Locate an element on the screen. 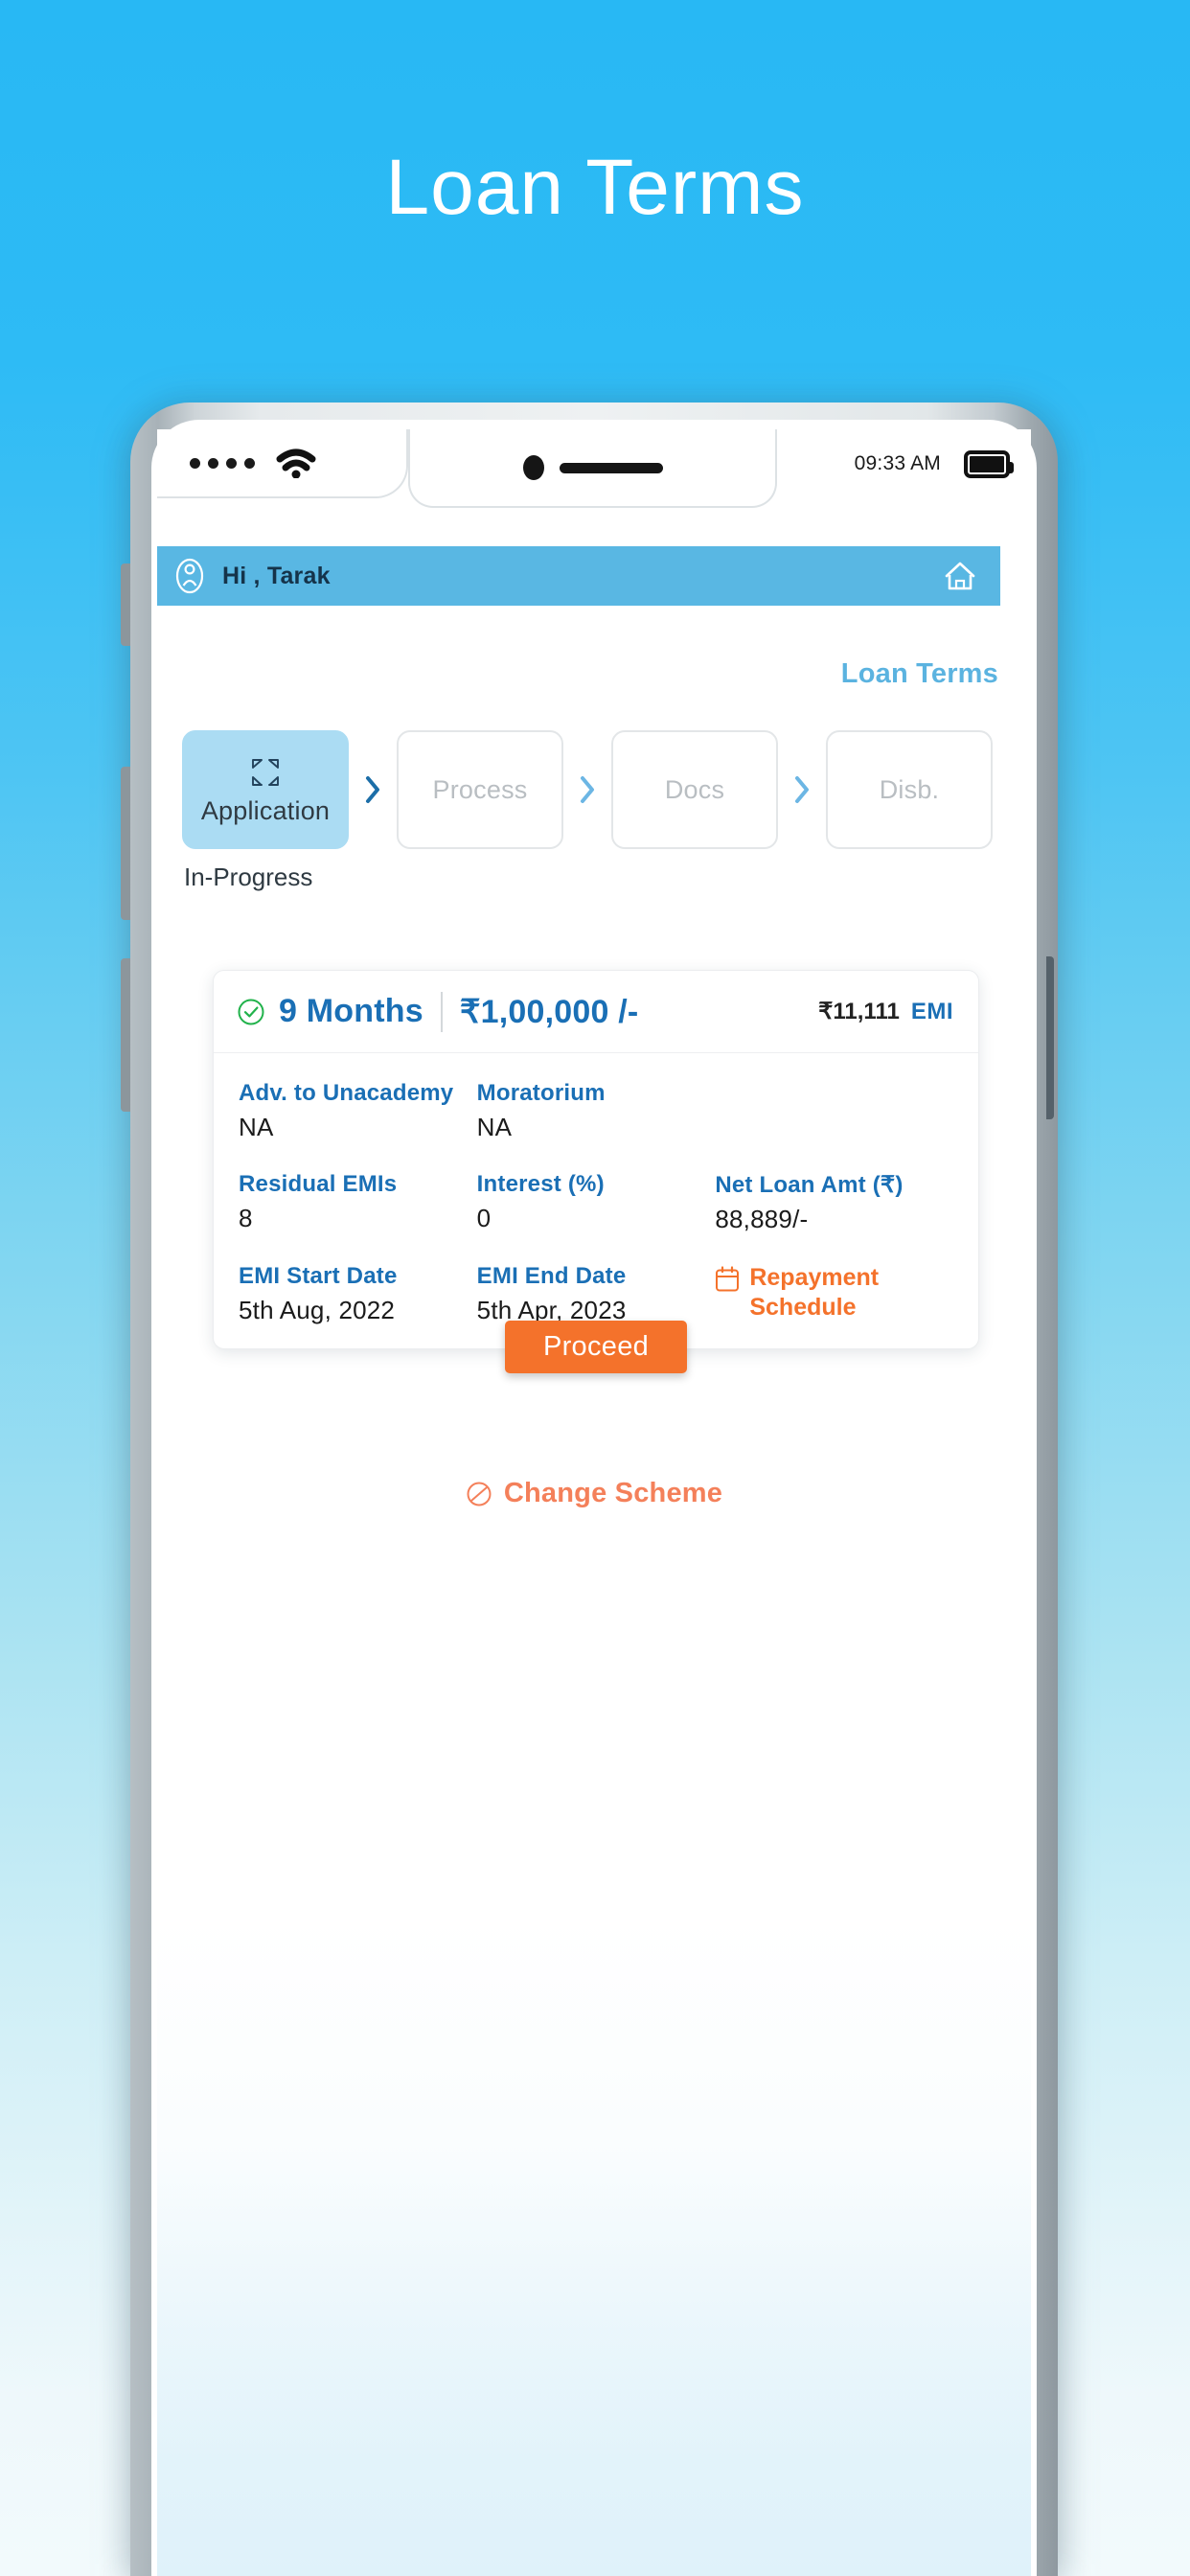 The height and width of the screenshot is (2576, 1190). loan-amount: ₹1,00,000 /- is located at coordinates (549, 1012).